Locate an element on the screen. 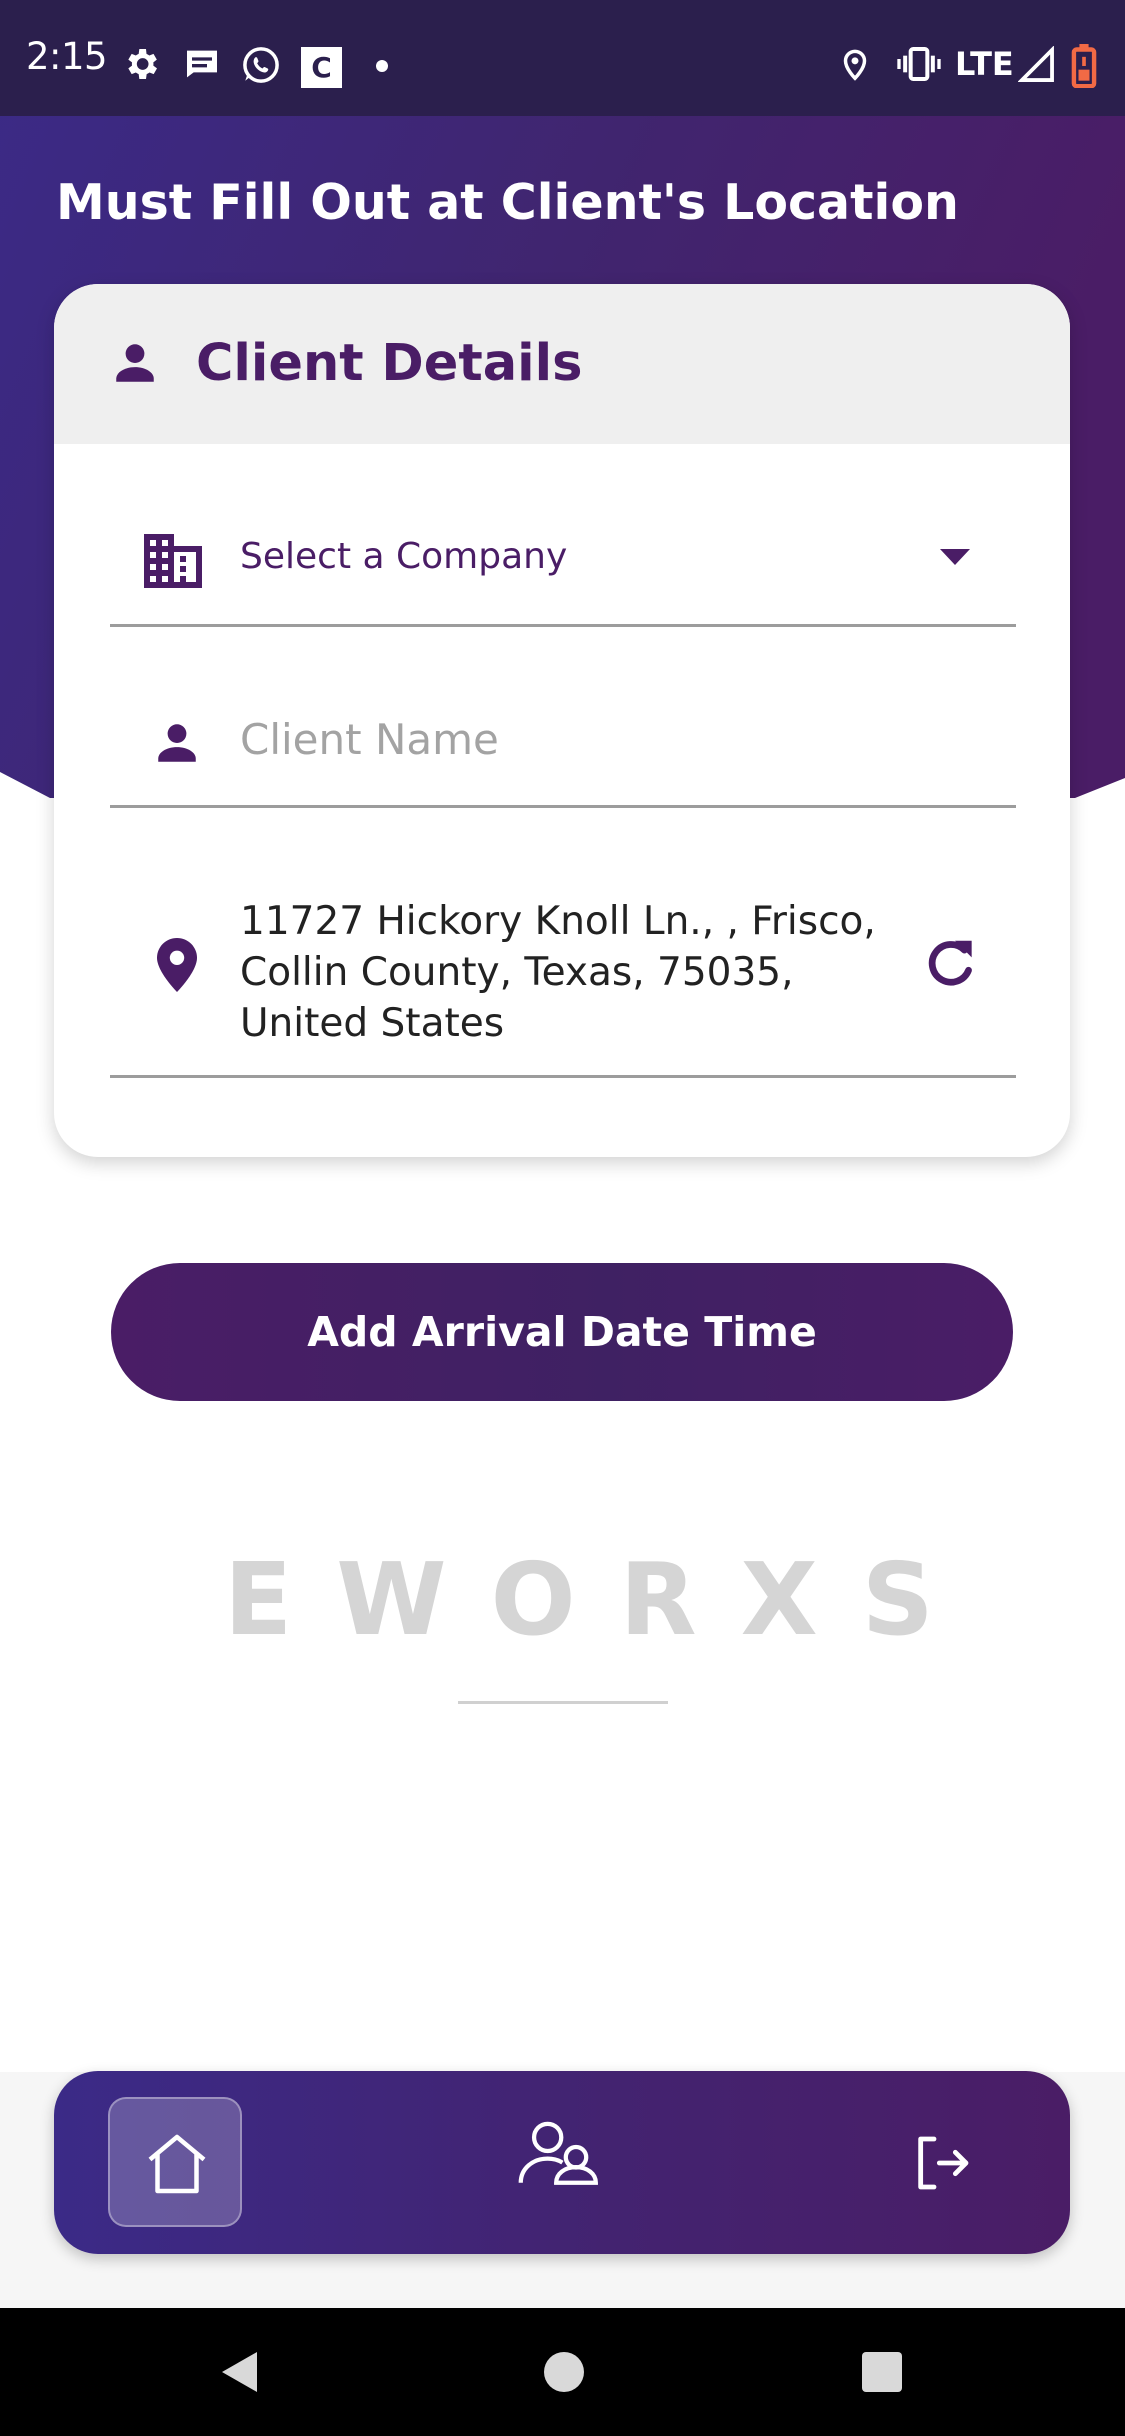  battery-icon is located at coordinates (1084, 66).